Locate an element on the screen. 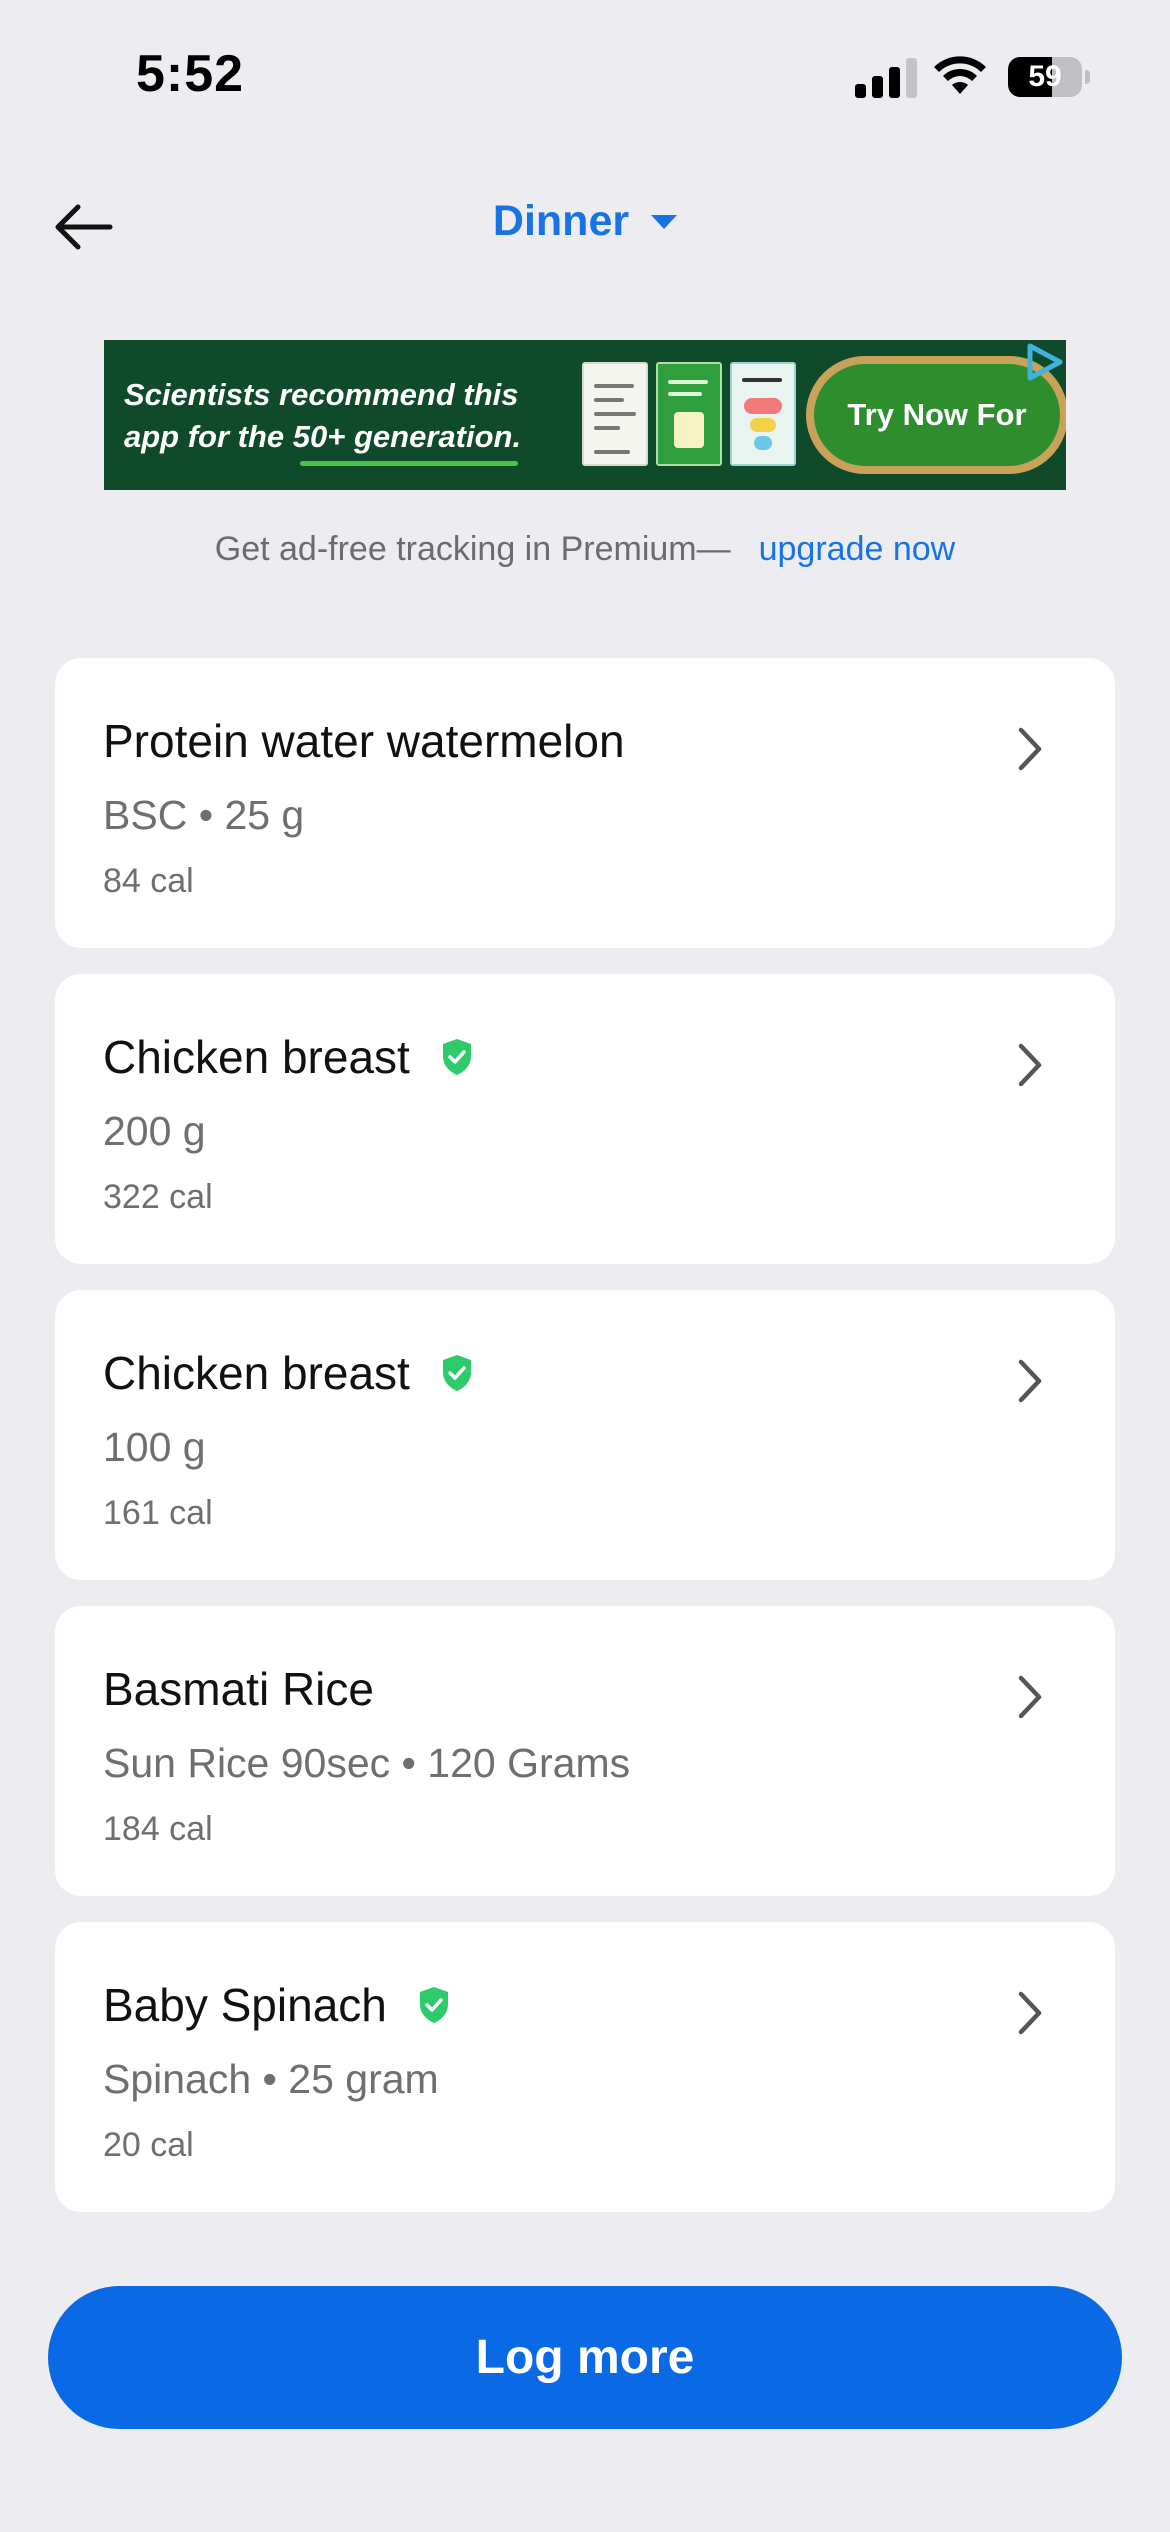  food-name-text: Protein water watermelon is located at coordinates (364, 741).